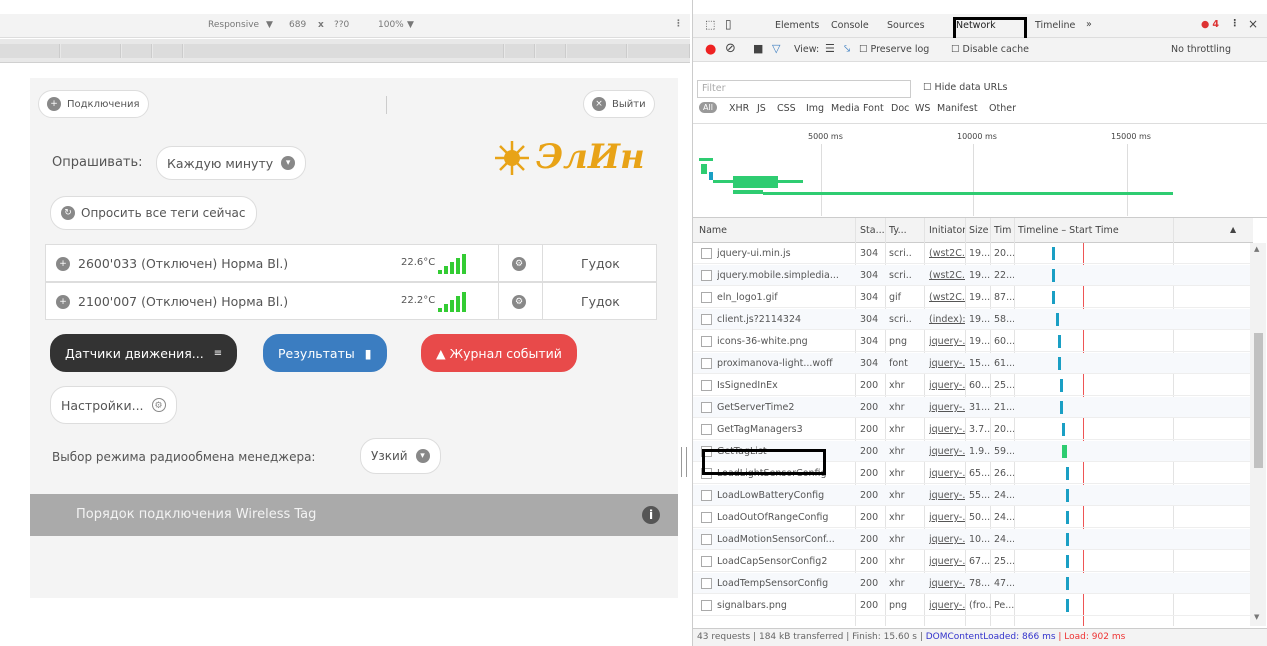  What do you see at coordinates (1002, 230) in the screenshot?
I see `column-time: Tim` at bounding box center [1002, 230].